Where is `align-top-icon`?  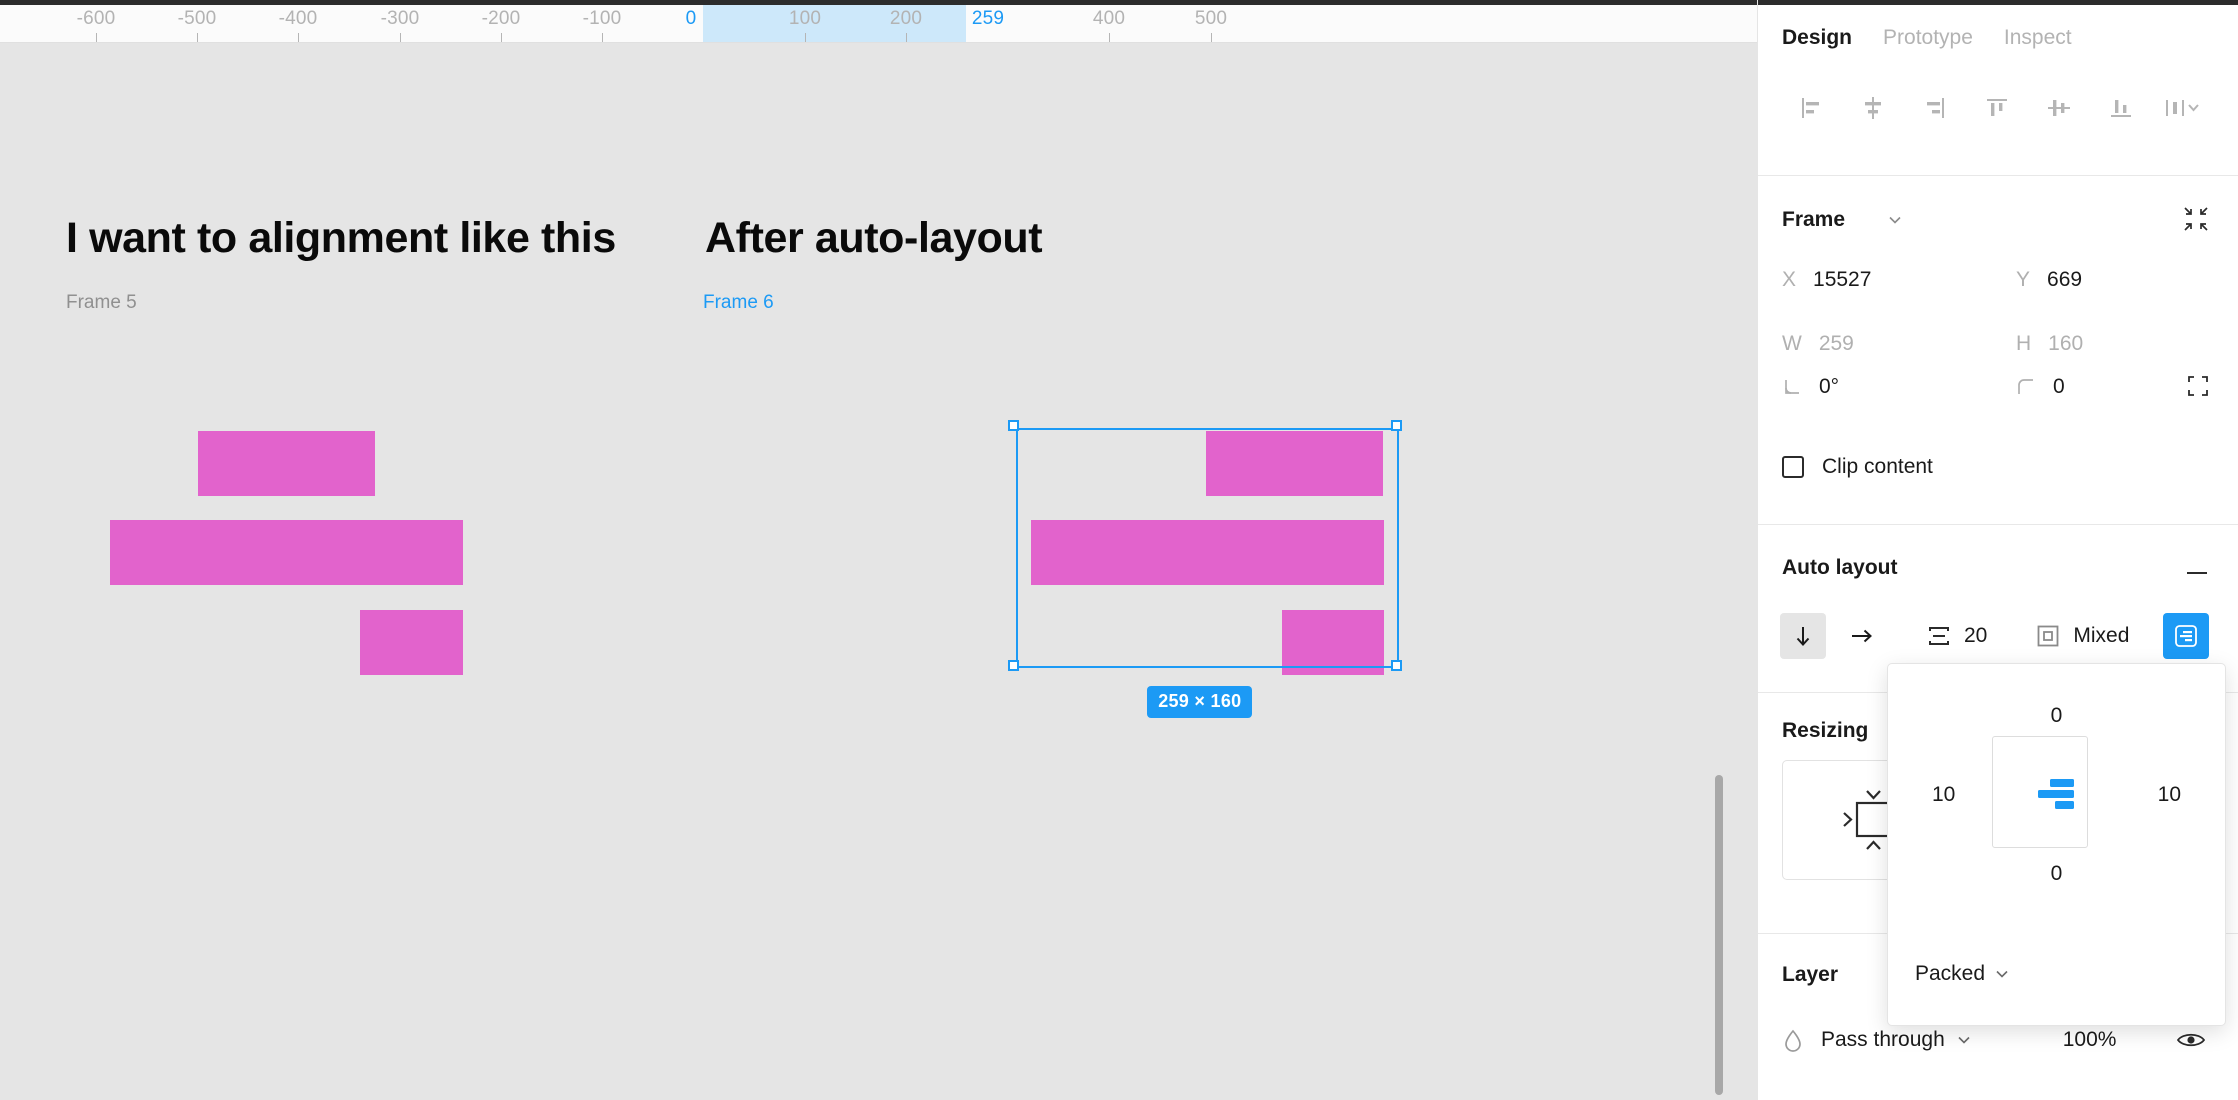 align-top-icon is located at coordinates (1997, 108).